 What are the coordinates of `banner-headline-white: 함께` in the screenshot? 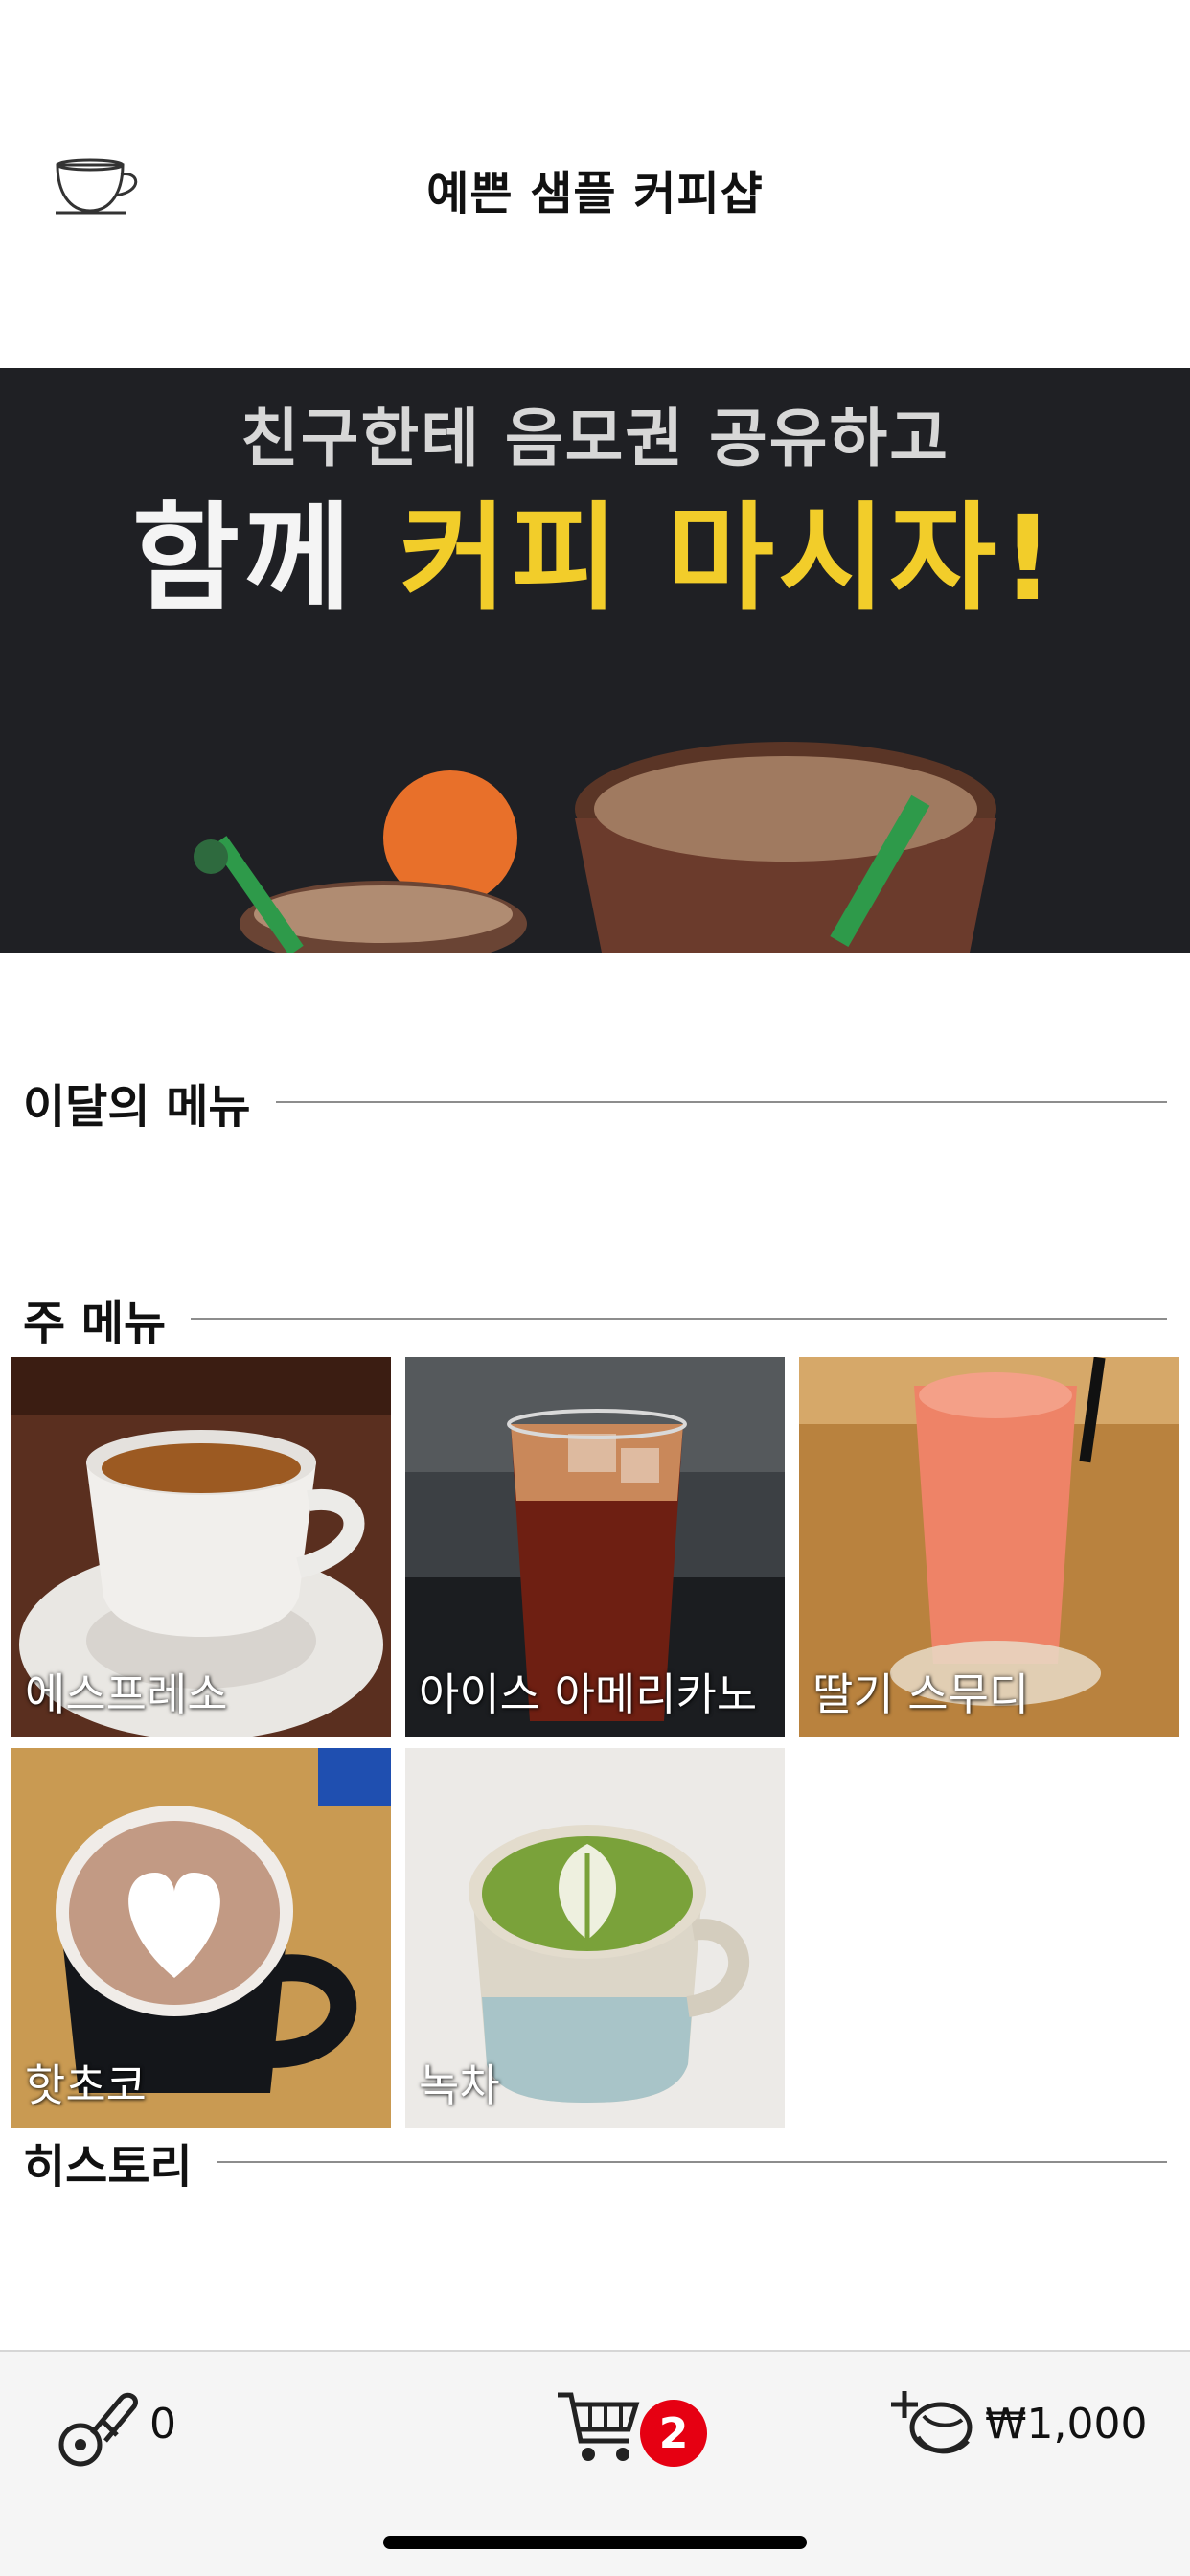 It's located at (265, 559).